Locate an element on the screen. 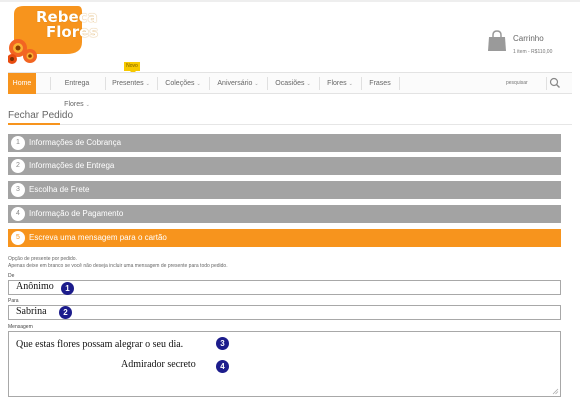 This screenshot has width=580, height=400. step-payment-info: 4 Informação de Pagamento is located at coordinates (284, 214).